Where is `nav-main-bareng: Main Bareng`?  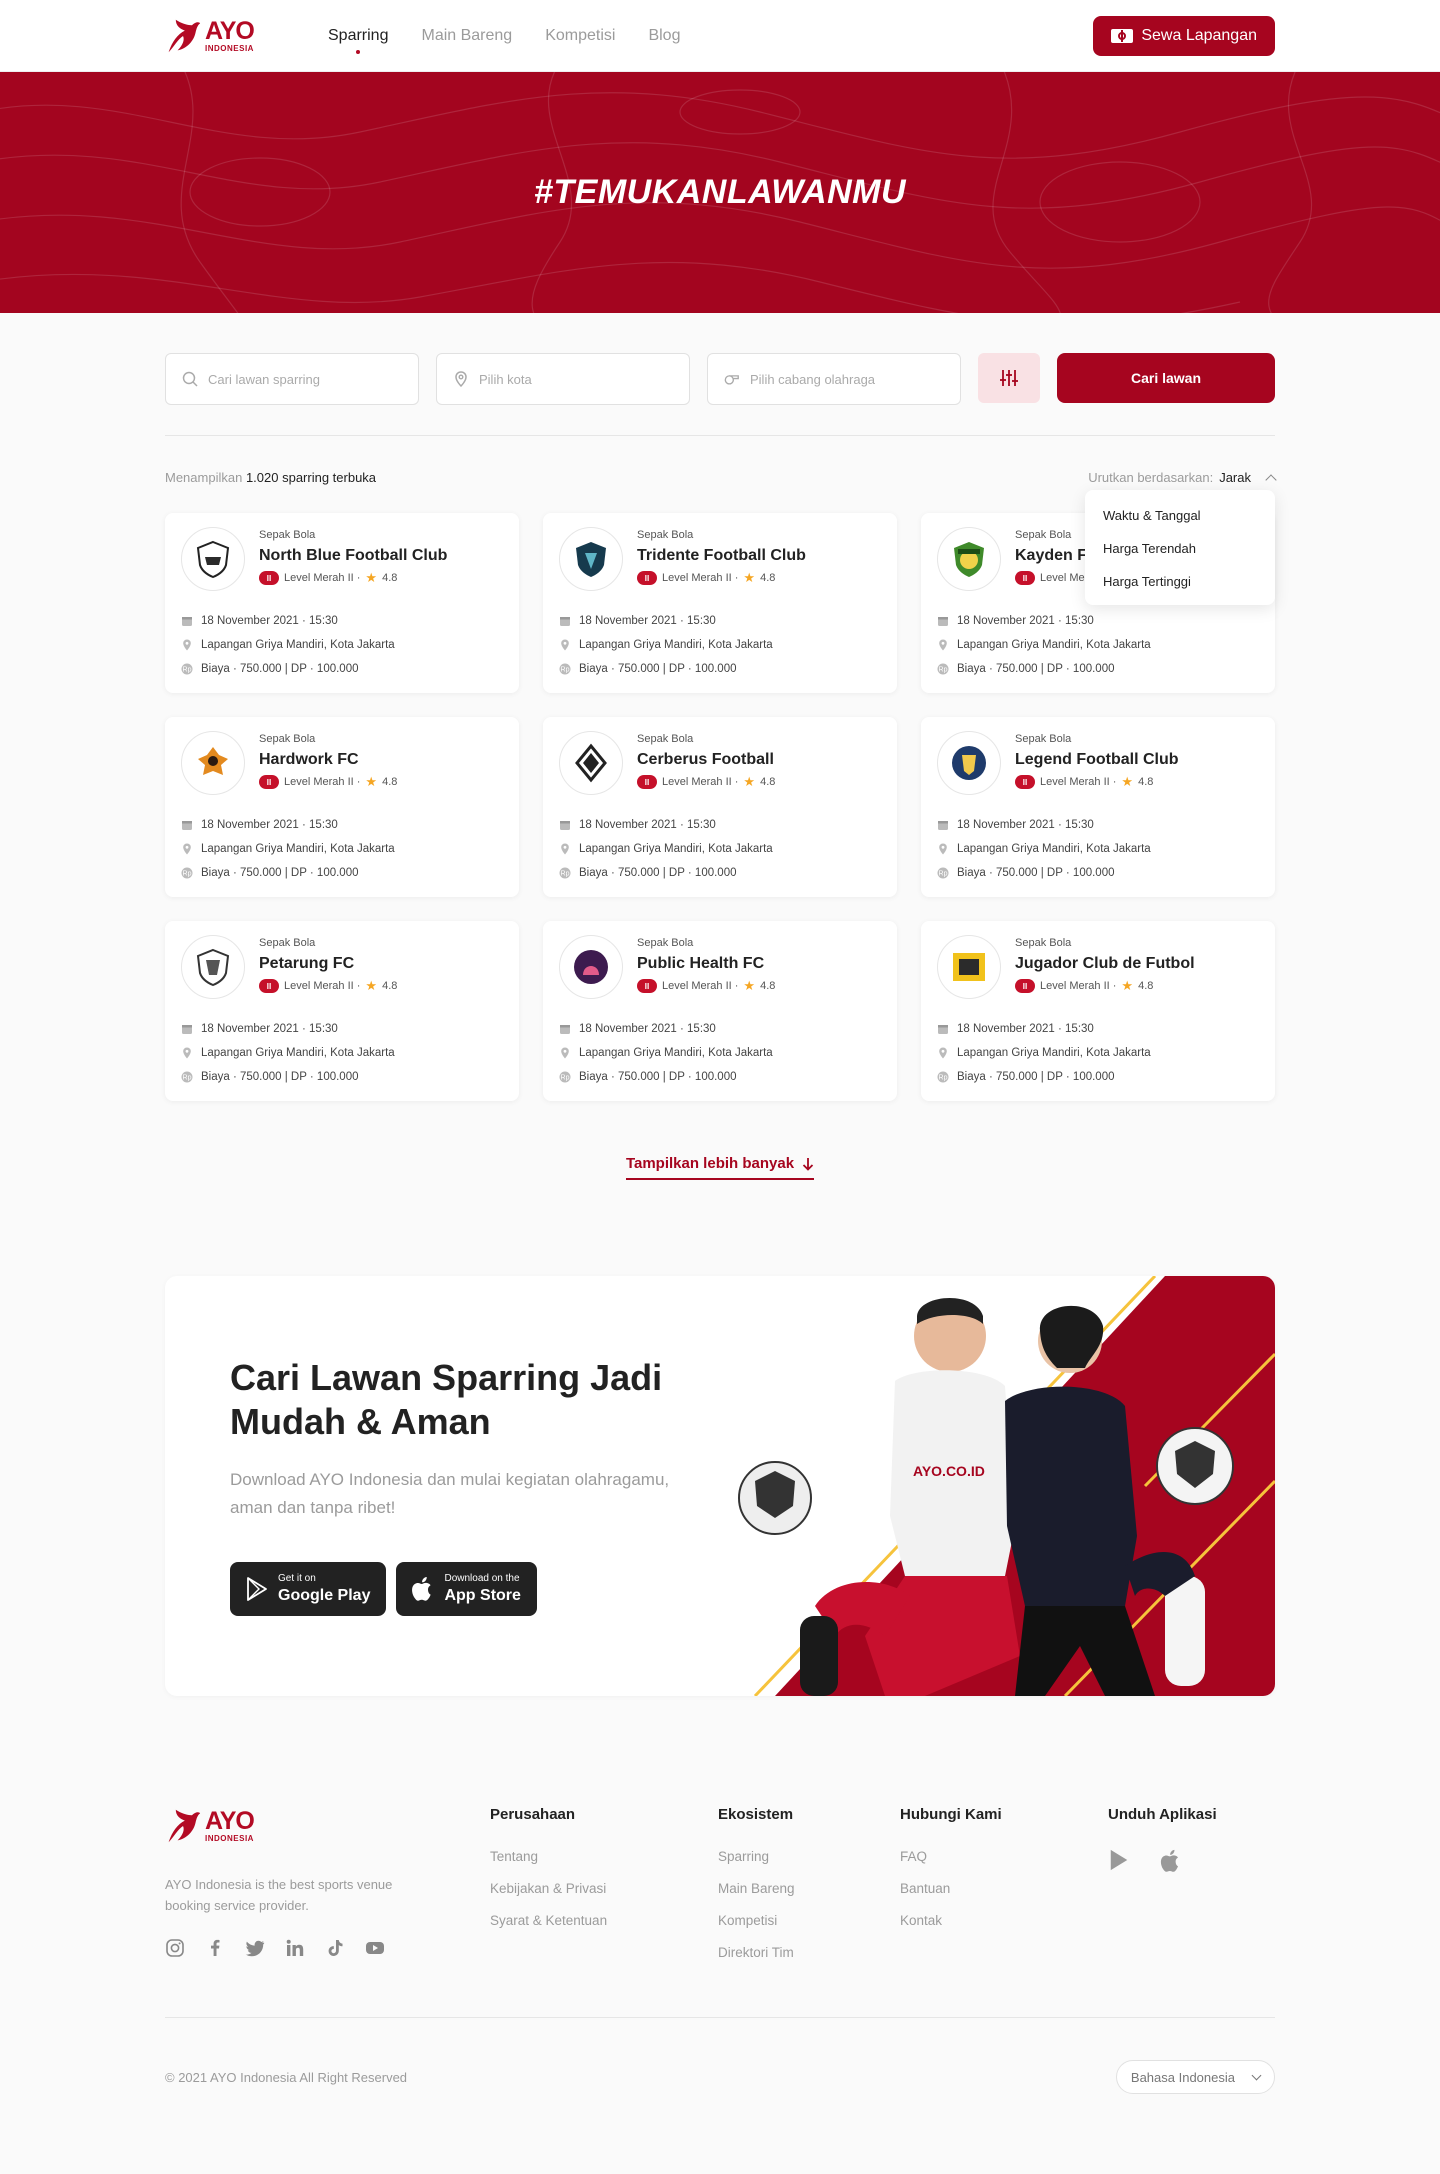 nav-main-bareng: Main Bareng is located at coordinates (466, 36).